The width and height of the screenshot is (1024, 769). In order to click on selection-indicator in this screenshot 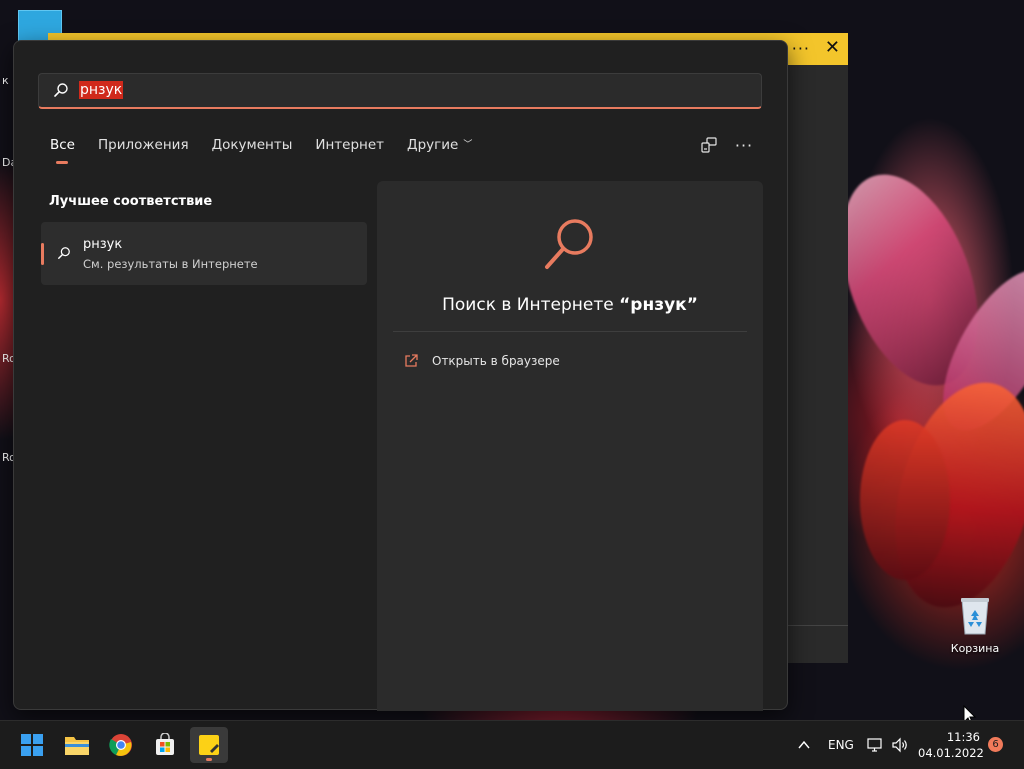, I will do `click(42, 254)`.